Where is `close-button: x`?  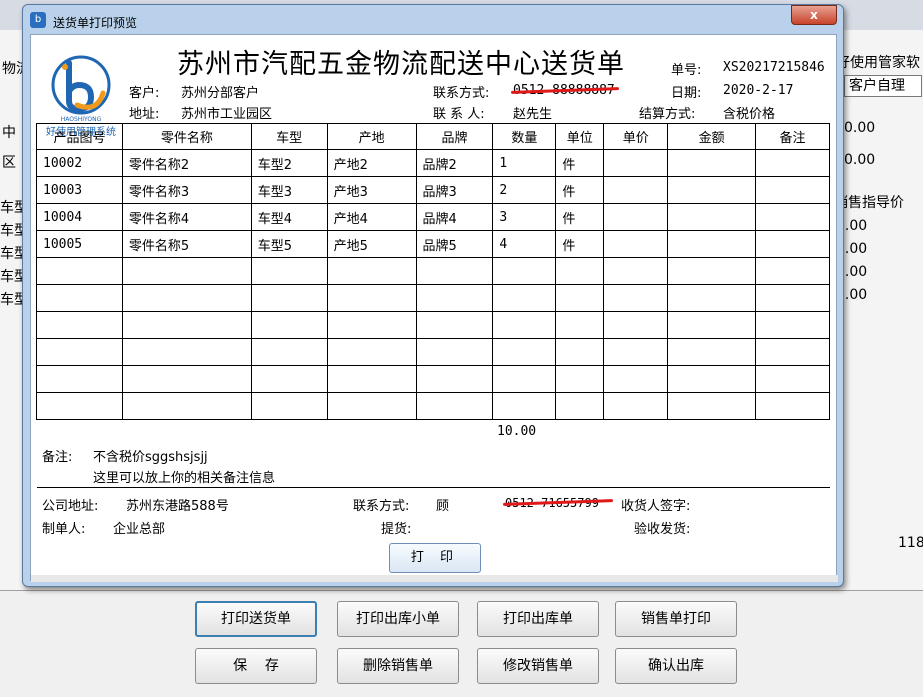 close-button: x is located at coordinates (814, 15).